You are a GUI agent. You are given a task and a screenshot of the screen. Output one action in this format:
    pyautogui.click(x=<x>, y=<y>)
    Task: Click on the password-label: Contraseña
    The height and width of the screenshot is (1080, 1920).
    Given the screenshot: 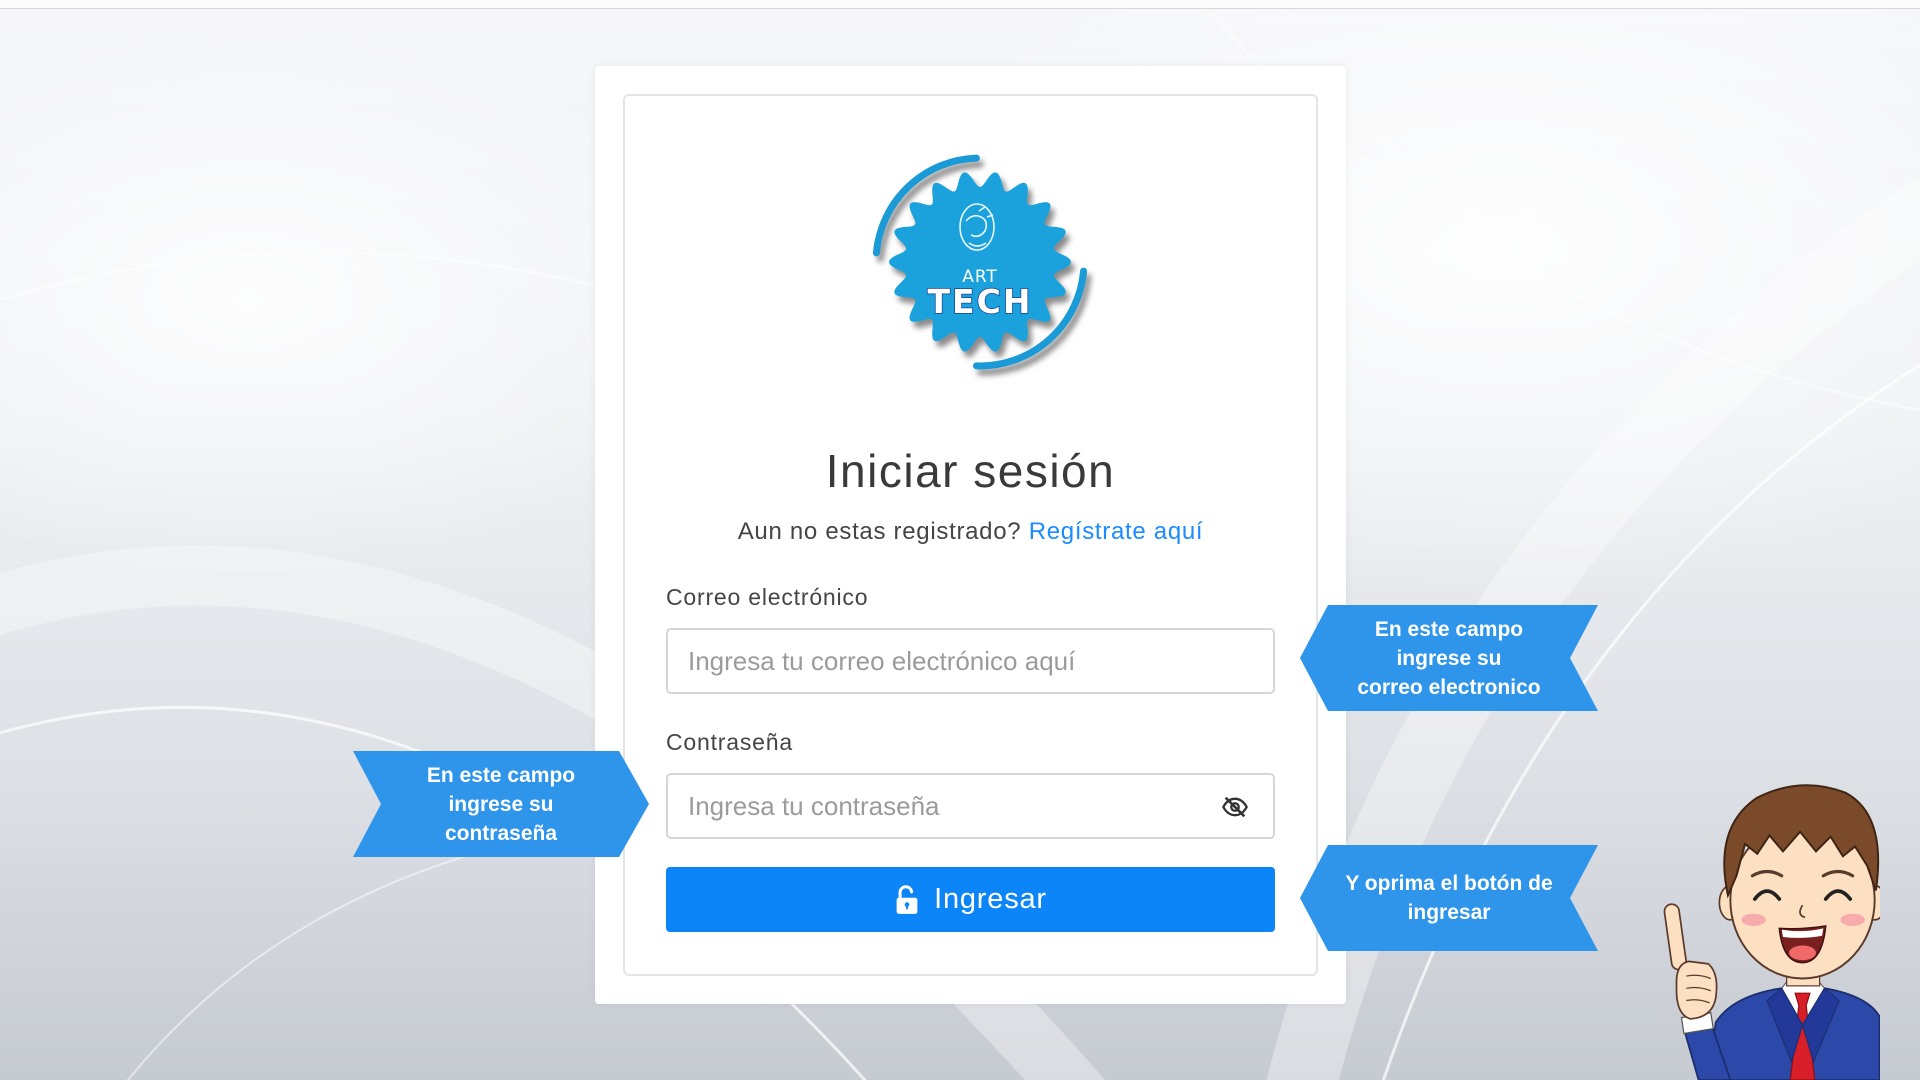 What is the action you would take?
    pyautogui.click(x=729, y=742)
    